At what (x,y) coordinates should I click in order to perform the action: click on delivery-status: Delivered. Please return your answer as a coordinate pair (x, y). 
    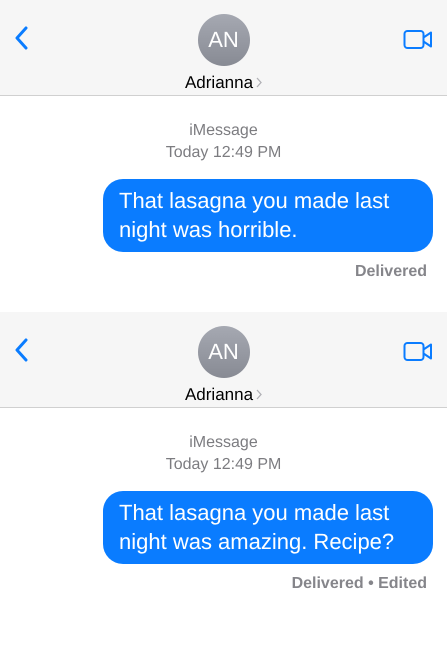
    Looking at the image, I should click on (390, 272).